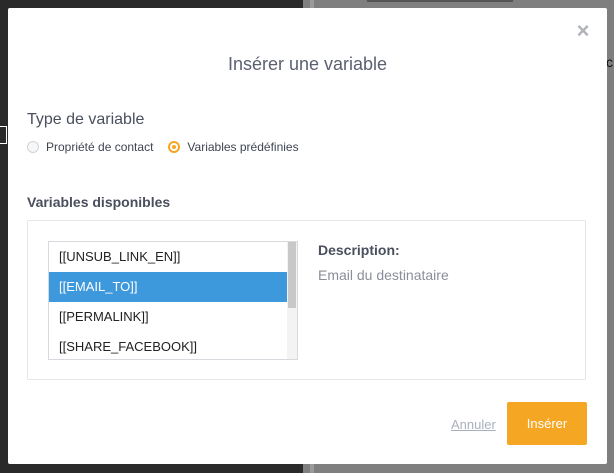  Describe the element at coordinates (99, 147) in the screenshot. I see `radio-contact-property-label: Propriété de contact` at that location.